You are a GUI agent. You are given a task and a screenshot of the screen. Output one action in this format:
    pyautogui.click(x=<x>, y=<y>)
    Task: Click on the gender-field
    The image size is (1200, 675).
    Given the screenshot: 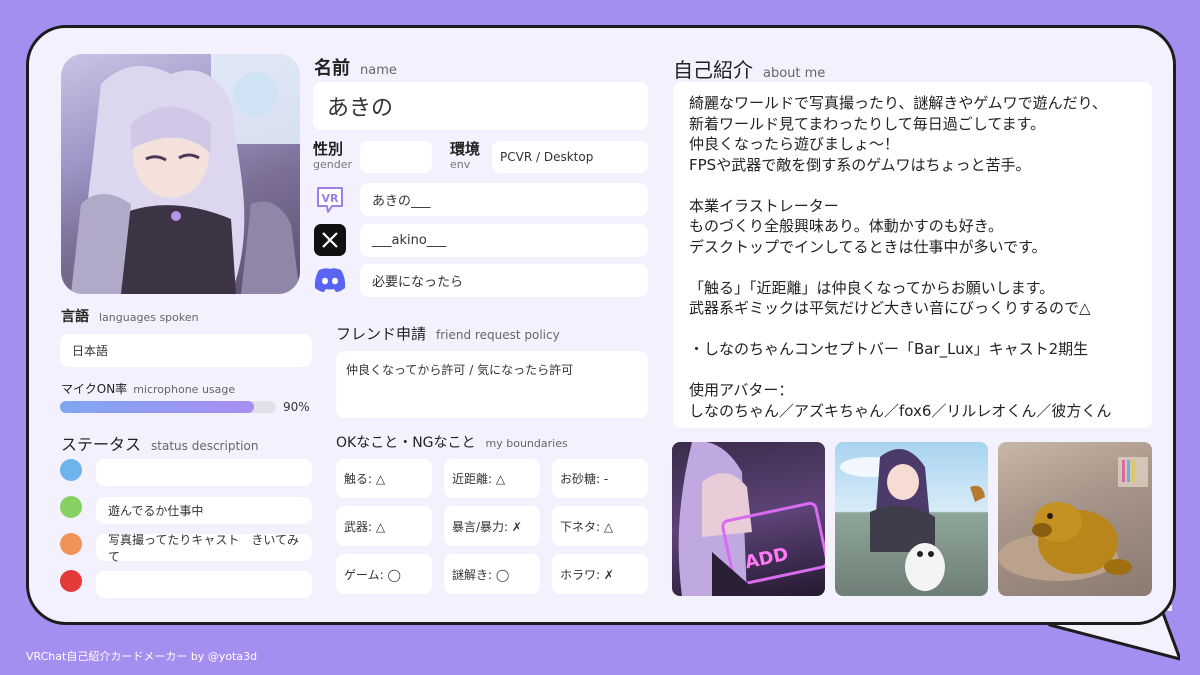 What is the action you would take?
    pyautogui.click(x=396, y=157)
    